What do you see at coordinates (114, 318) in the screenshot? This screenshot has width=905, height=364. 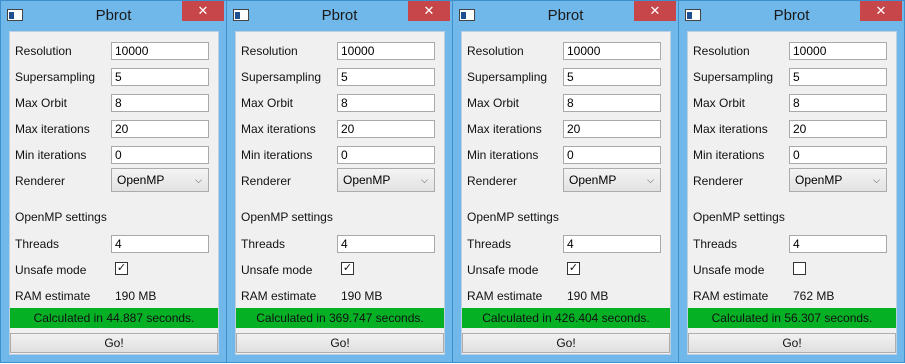 I see `status-progress-bar: Calculated in 44.887 seconds.` at bounding box center [114, 318].